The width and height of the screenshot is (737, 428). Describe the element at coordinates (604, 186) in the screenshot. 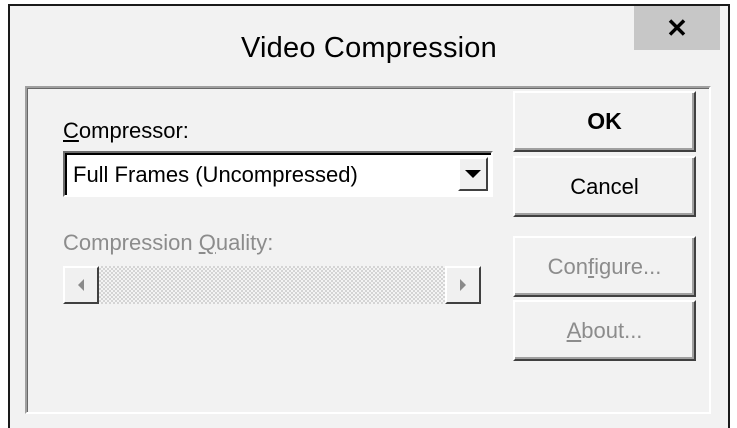

I see `cancel-button: Cancel` at that location.